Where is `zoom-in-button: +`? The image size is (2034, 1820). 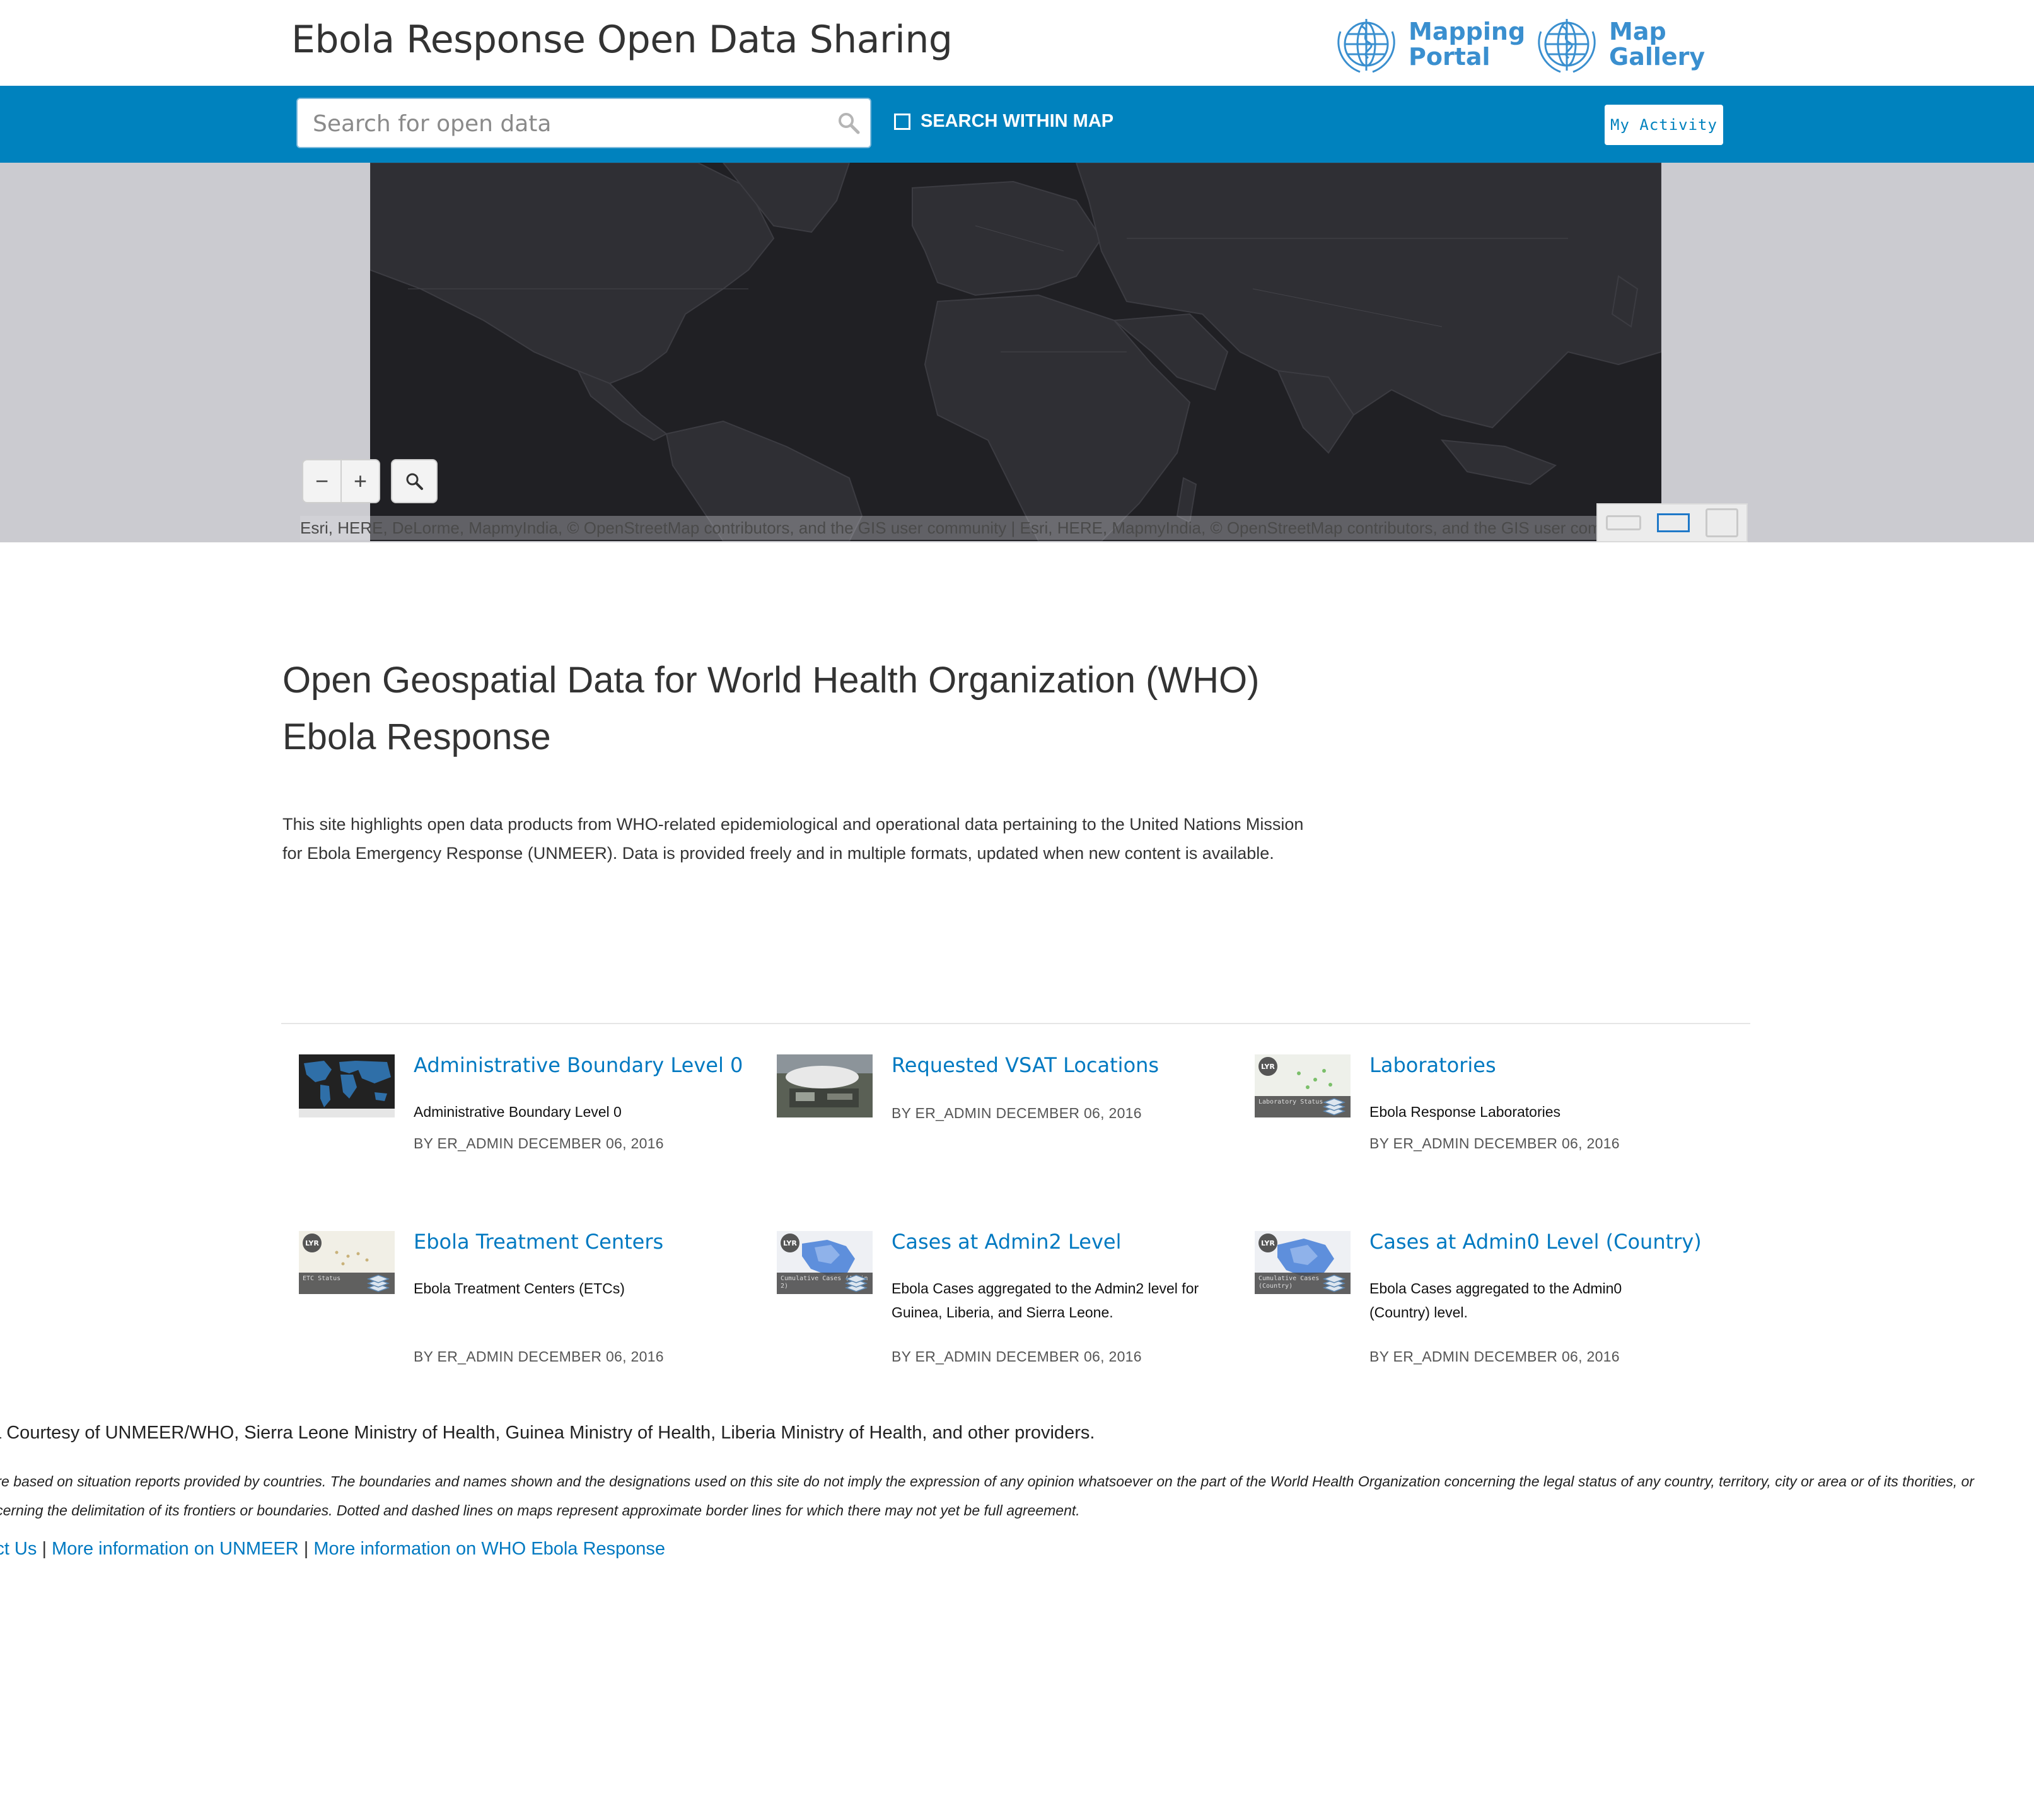
zoom-in-button: + is located at coordinates (359, 481).